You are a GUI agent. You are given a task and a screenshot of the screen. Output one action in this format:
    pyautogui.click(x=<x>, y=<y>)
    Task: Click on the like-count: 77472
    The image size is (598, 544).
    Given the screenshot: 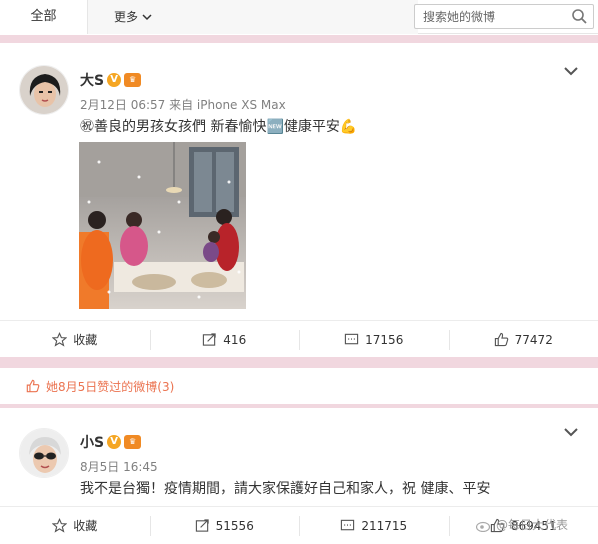 What is the action you would take?
    pyautogui.click(x=534, y=340)
    